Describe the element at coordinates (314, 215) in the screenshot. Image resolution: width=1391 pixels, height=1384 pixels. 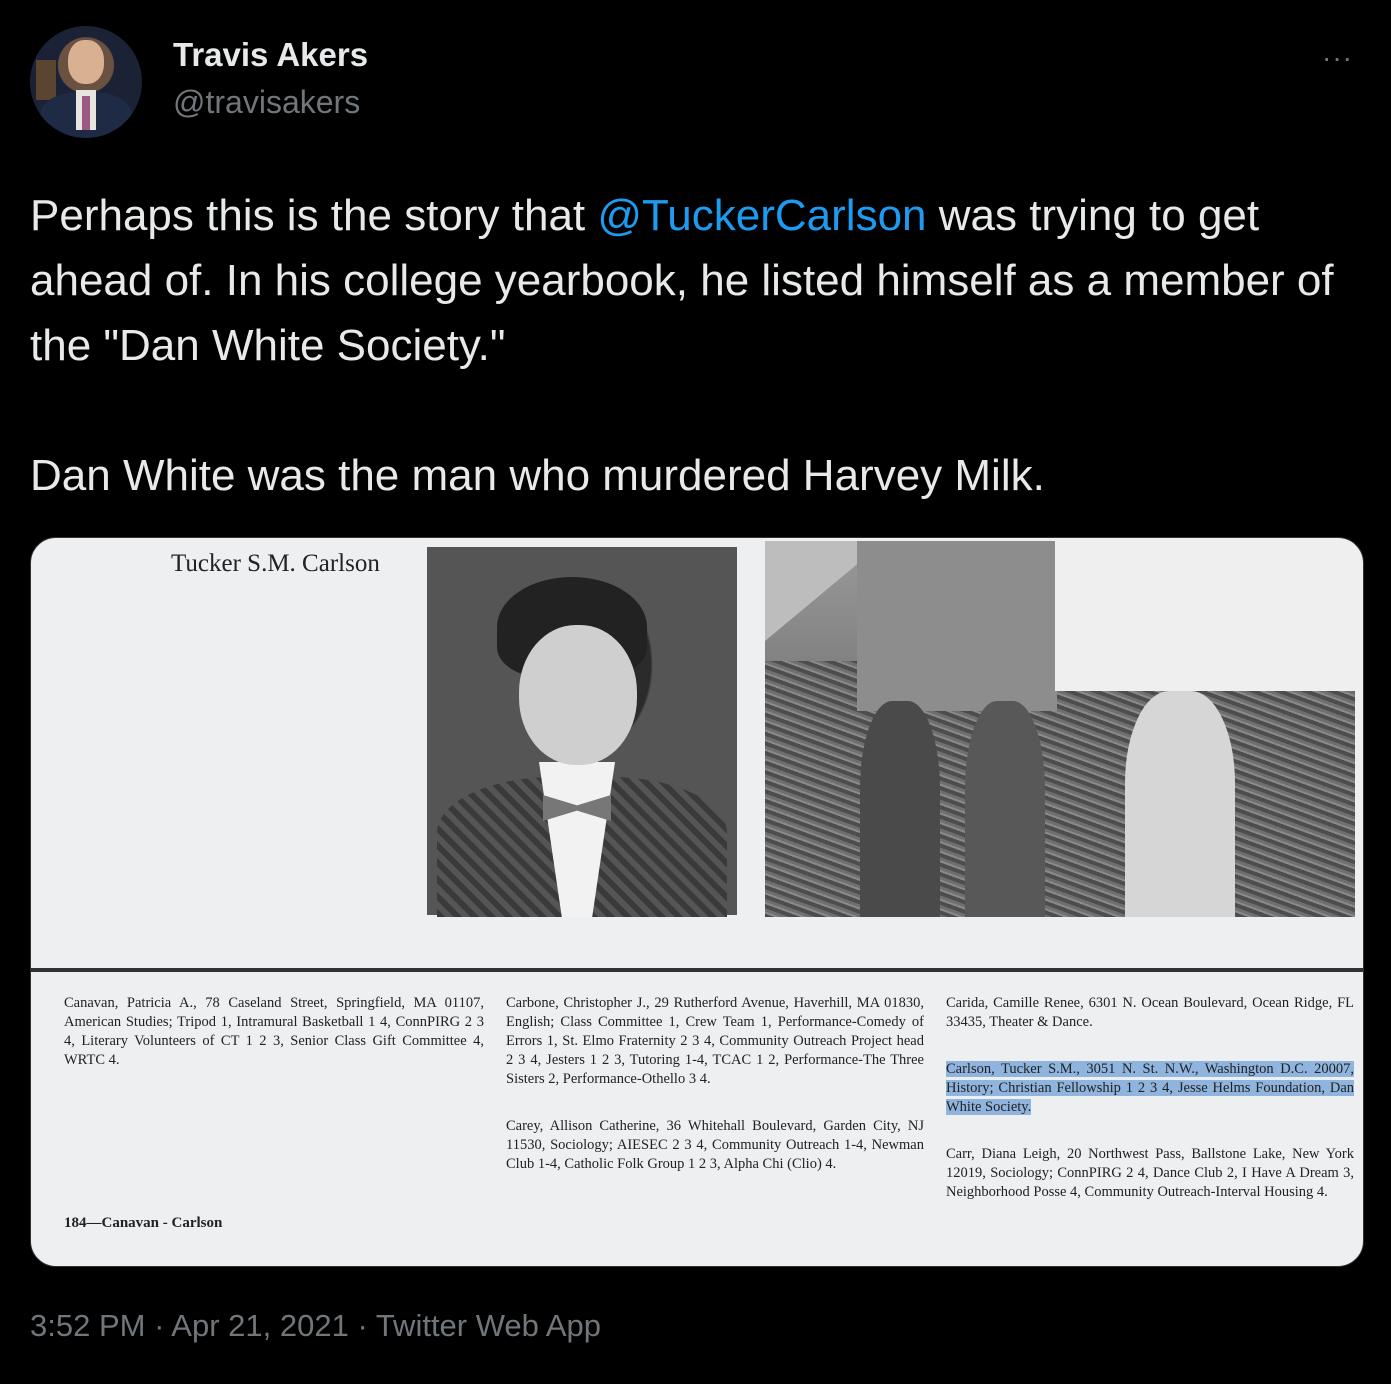
I see `tweet-text-before-mention: Perhaps this is the story that` at that location.